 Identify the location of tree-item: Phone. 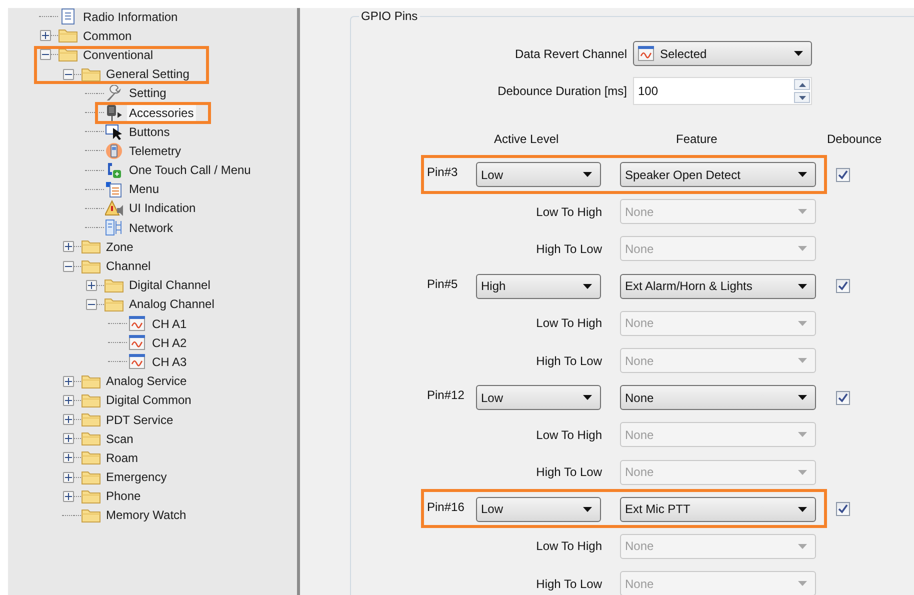
(123, 496).